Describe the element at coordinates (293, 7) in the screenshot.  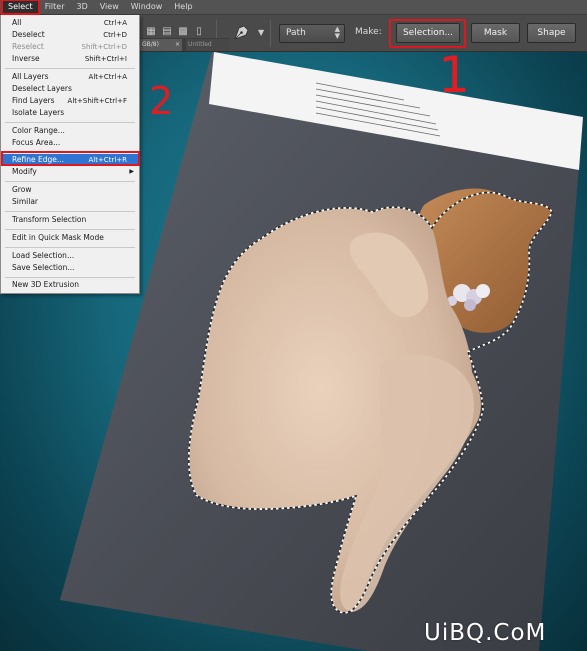
I see `menu-bar: Select Filter 3D View Window Help` at that location.